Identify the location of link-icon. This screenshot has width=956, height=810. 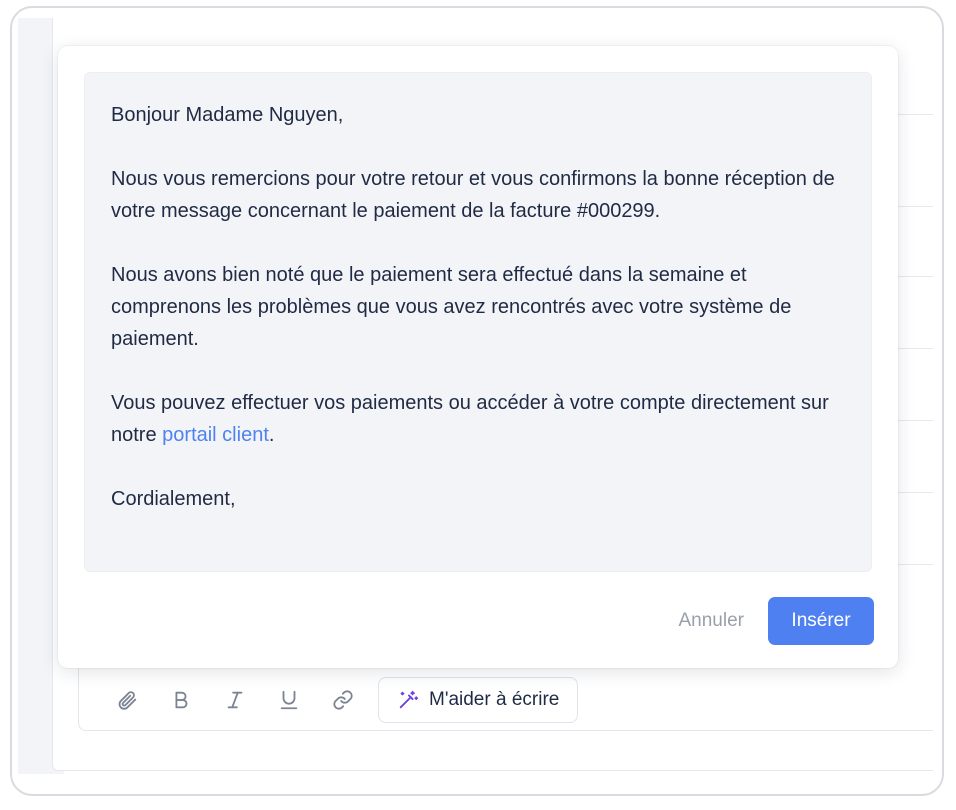
(343, 700).